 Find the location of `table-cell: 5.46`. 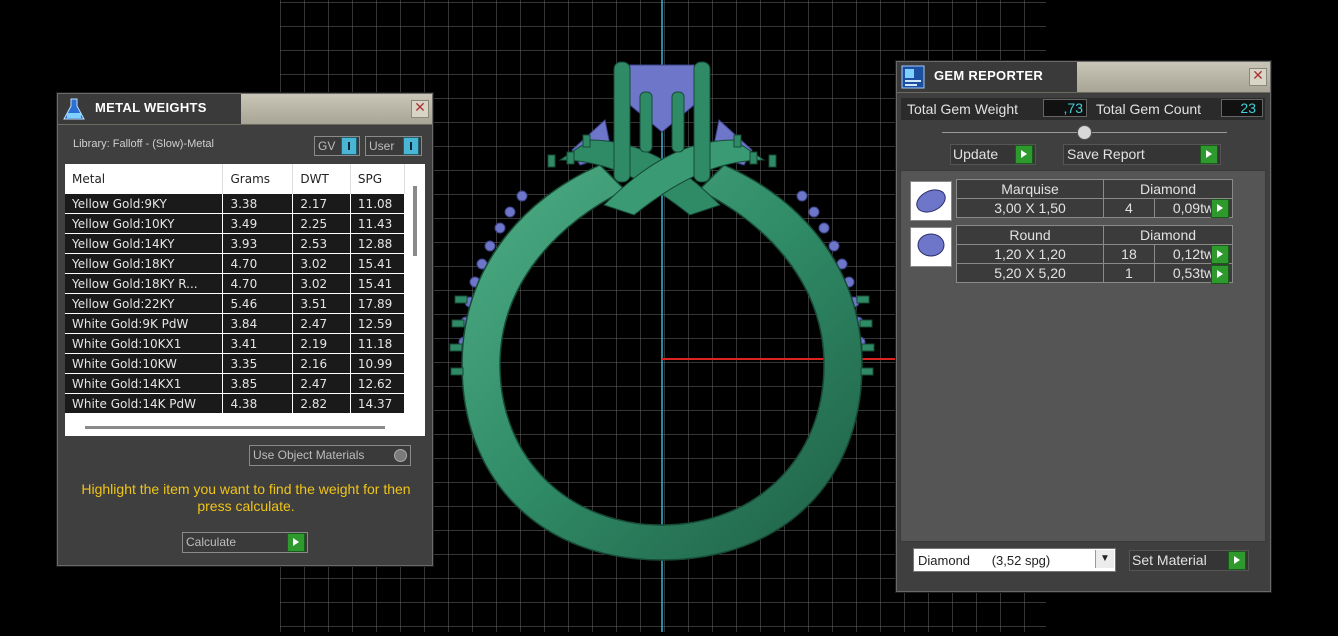

table-cell: 5.46 is located at coordinates (258, 303).